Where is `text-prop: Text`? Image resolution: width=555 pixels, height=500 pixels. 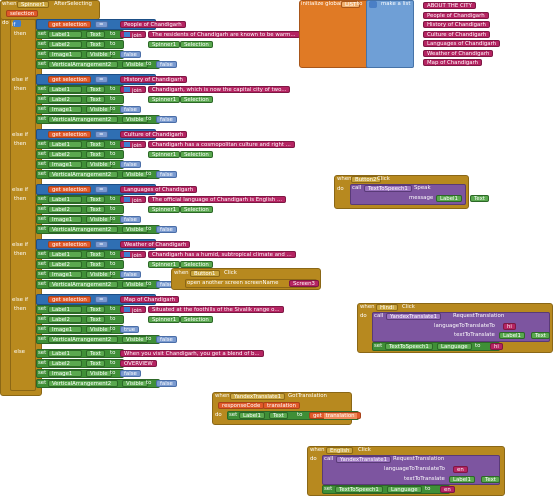
text-prop: Text is located at coordinates (278, 415).